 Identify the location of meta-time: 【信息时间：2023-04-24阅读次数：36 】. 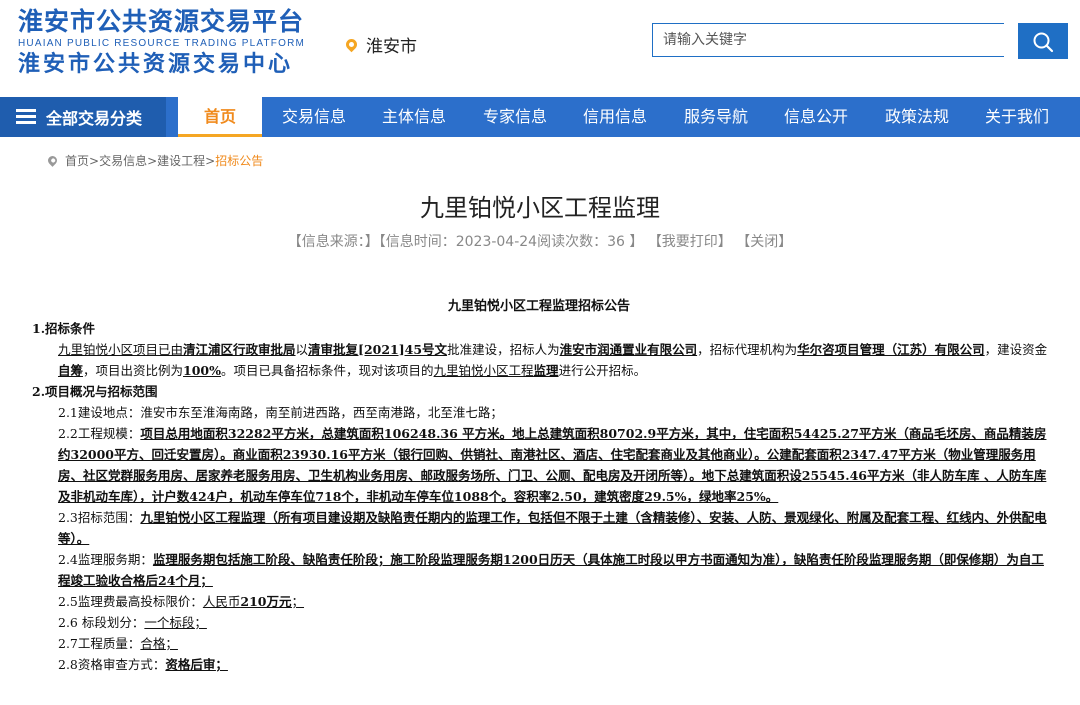
(511, 242).